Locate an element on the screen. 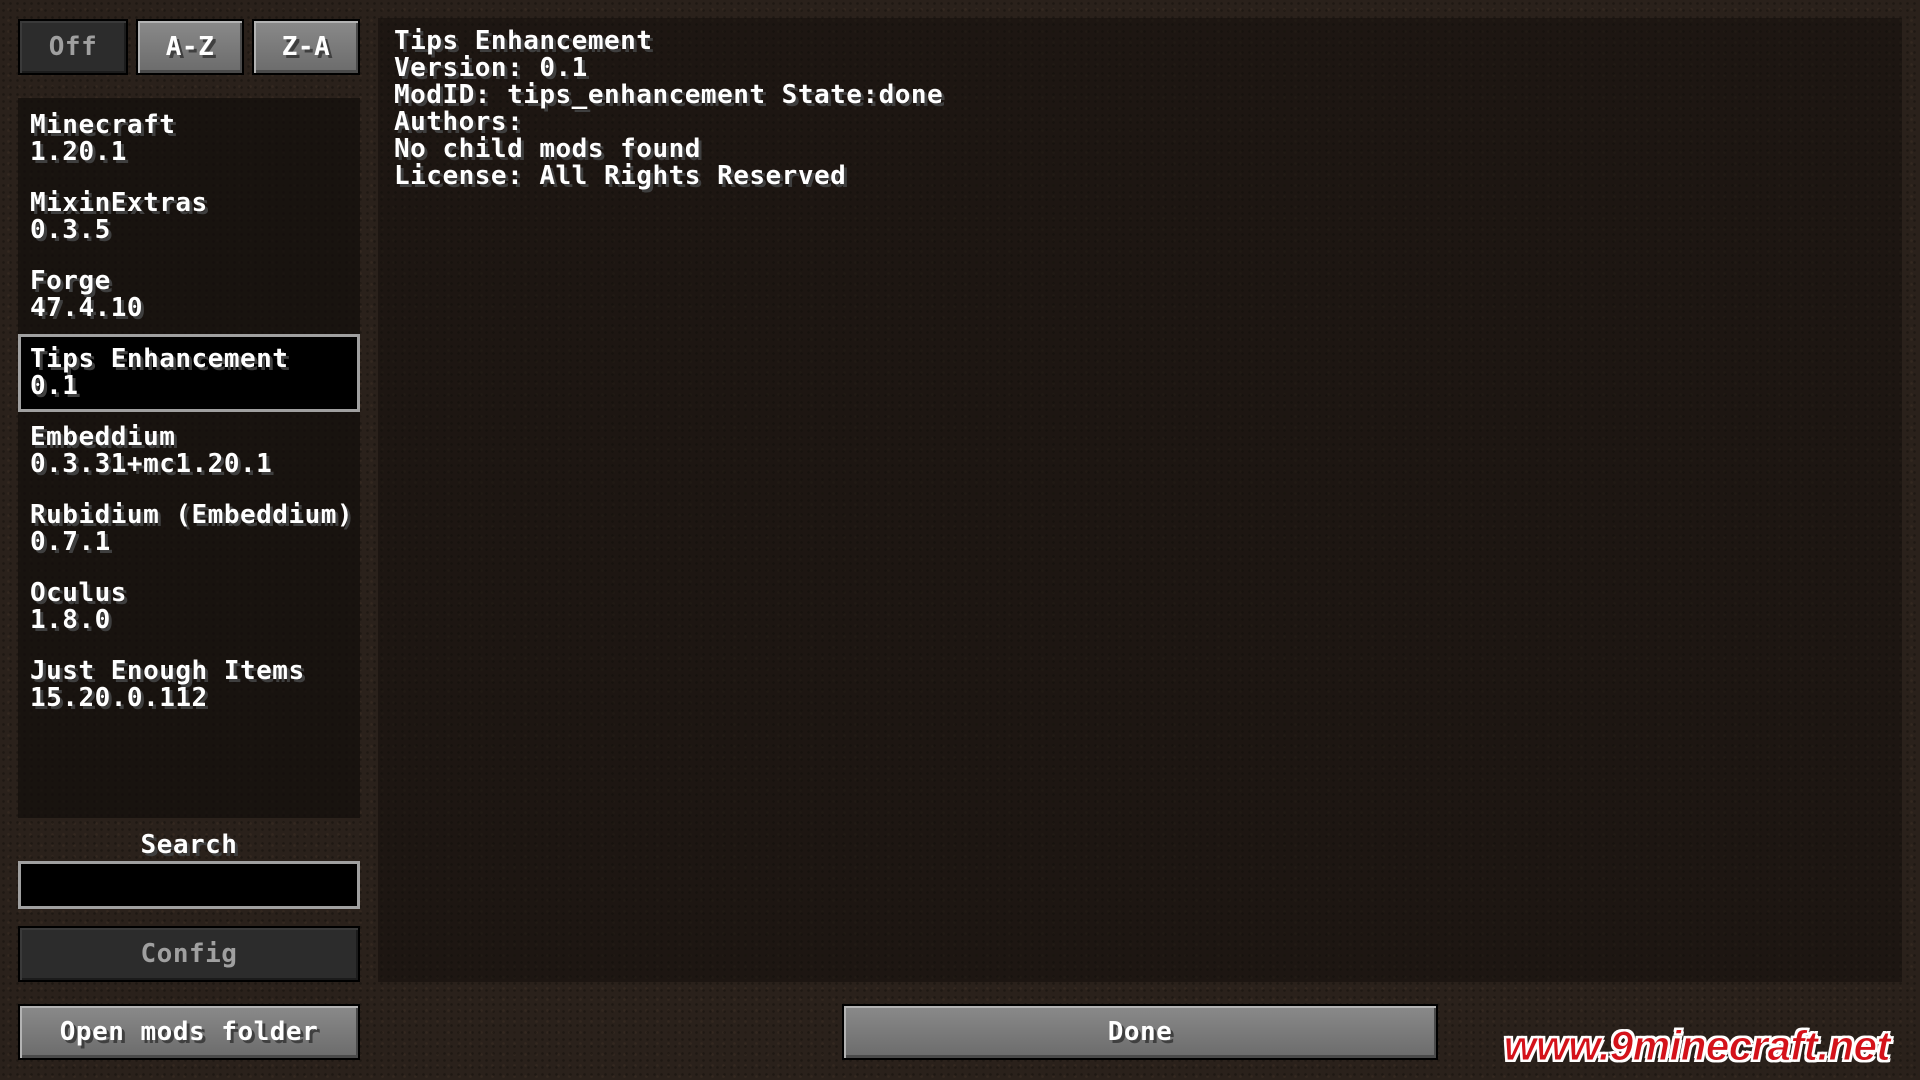 Image resolution: width=1920 pixels, height=1080 pixels. done-button: Done is located at coordinates (1140, 1032).